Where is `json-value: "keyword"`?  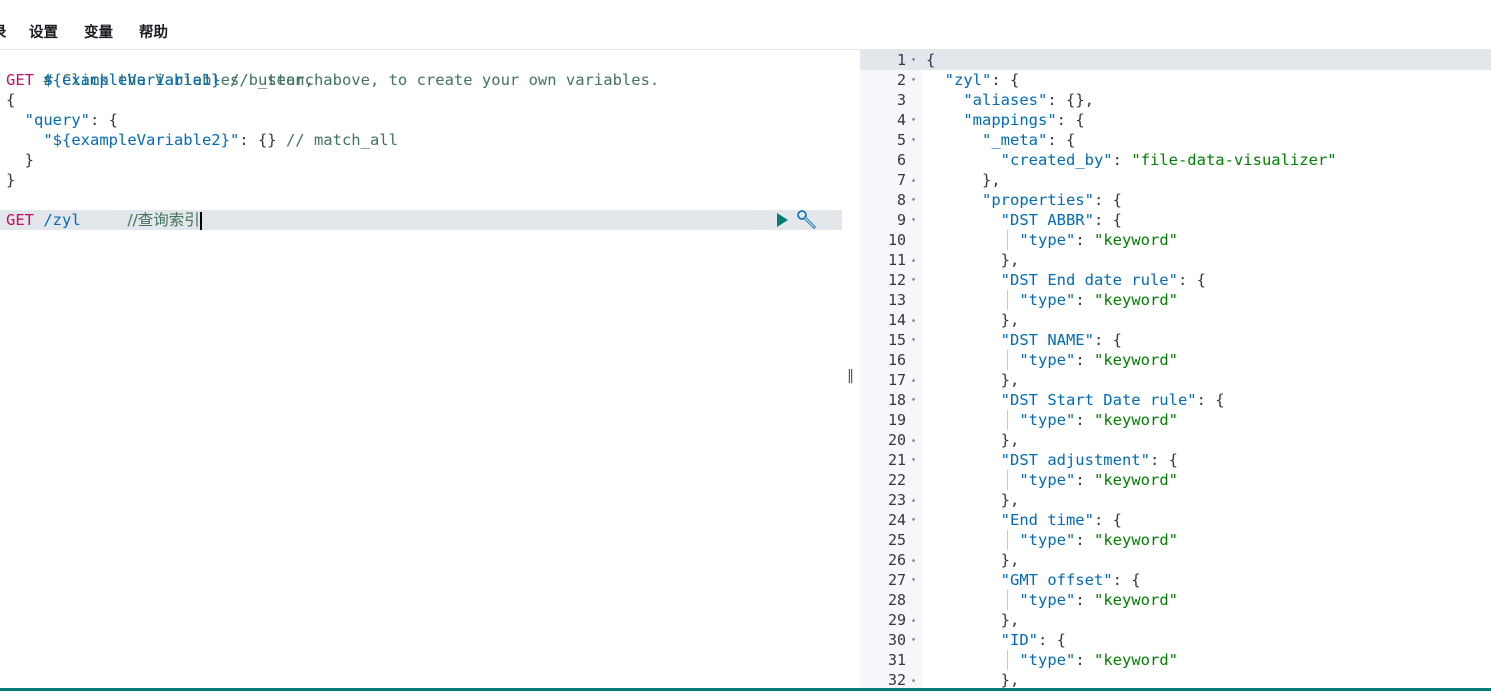 json-value: "keyword" is located at coordinates (1136, 300).